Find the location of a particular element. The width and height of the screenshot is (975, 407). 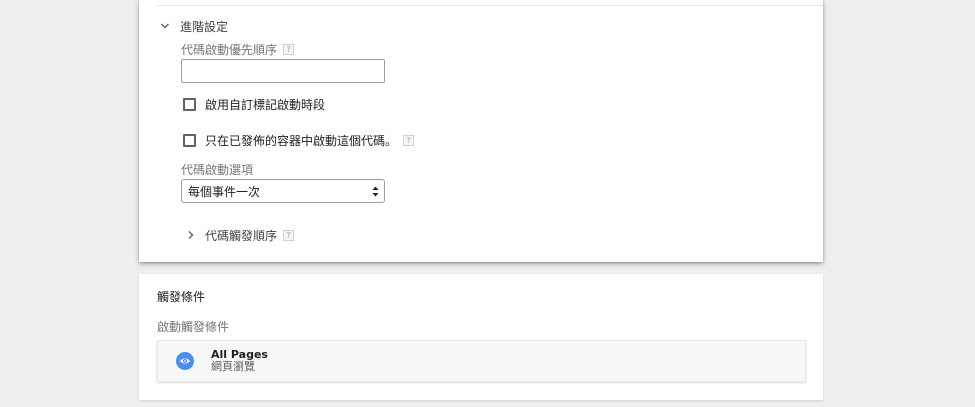

firing-triggers-label: 啟動觸發條件 is located at coordinates (193, 327).